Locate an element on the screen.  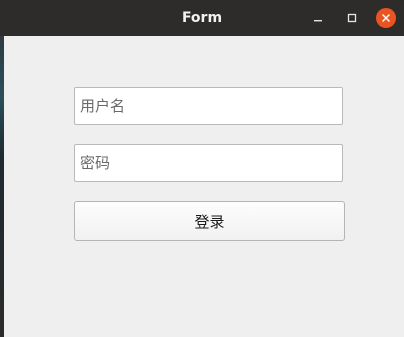
username-input is located at coordinates (208, 106).